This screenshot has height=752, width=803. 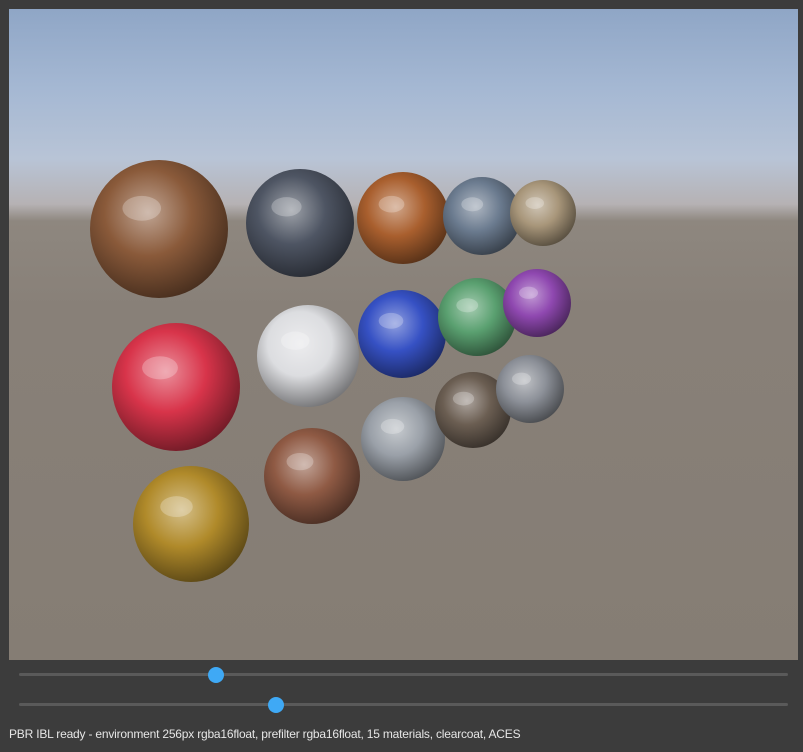 I want to click on sphere-green, so click(x=477, y=317).